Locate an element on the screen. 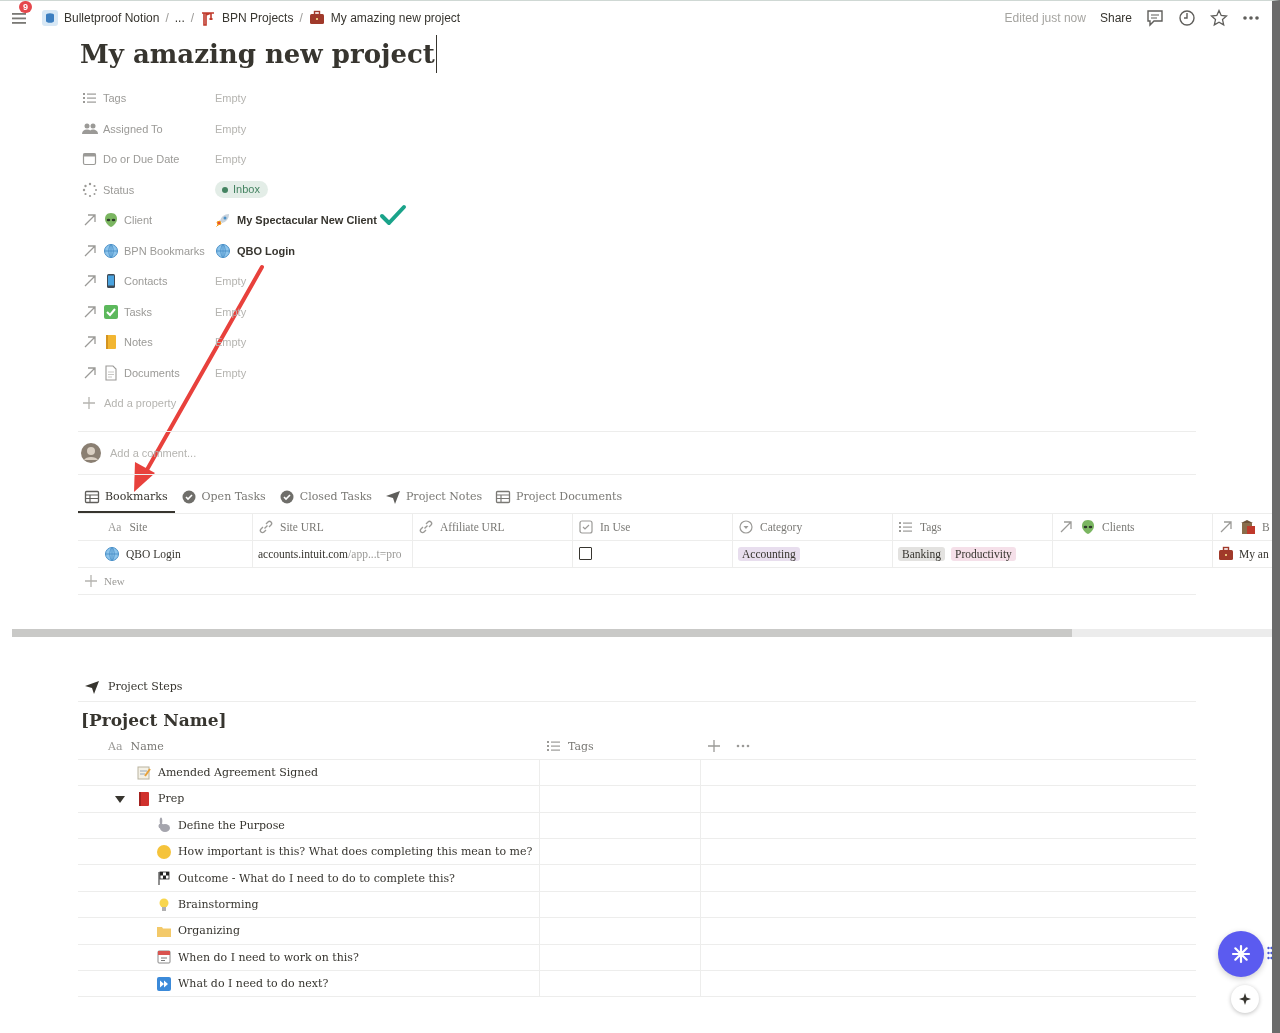 This screenshot has height=1033, width=1280. column-header: Affiliate URL is located at coordinates (493, 526).